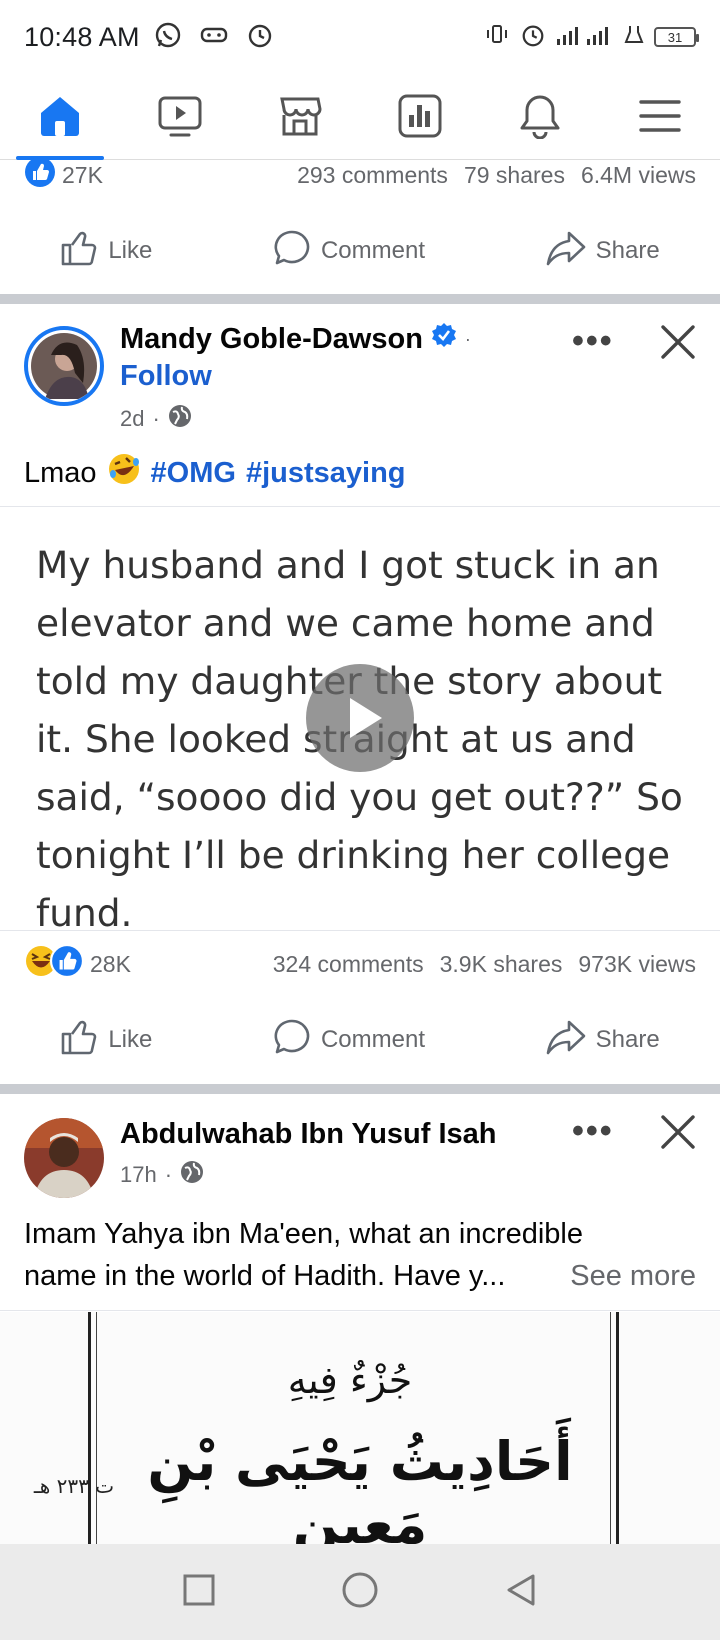  Describe the element at coordinates (132, 419) in the screenshot. I see `post-time: 2d` at that location.